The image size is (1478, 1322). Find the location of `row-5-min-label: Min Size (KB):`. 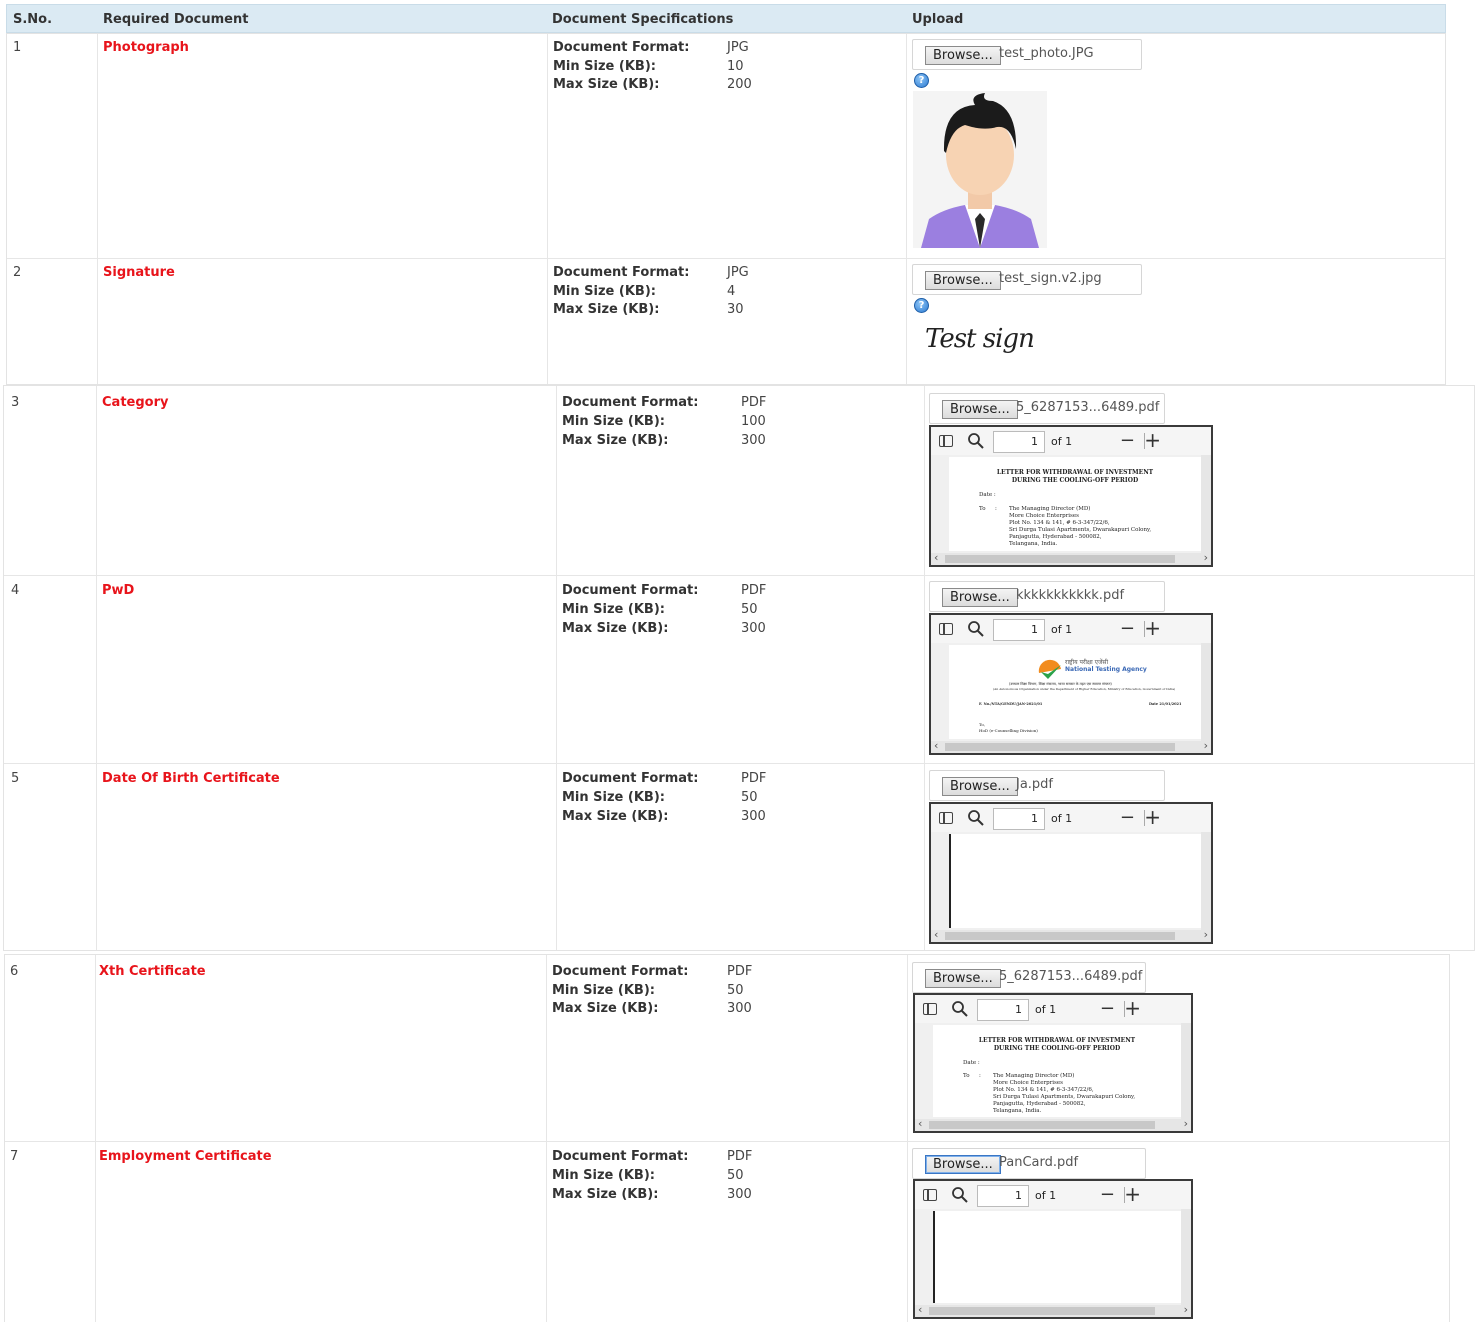

row-5-min-label: Min Size (KB): is located at coordinates (613, 797).